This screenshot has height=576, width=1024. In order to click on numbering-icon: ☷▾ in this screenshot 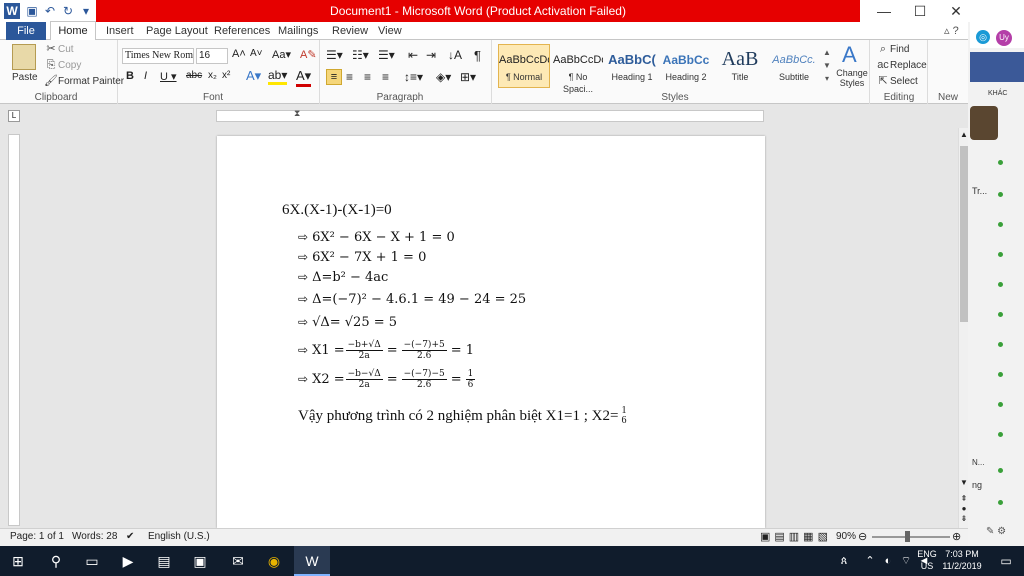, I will do `click(360, 55)`.